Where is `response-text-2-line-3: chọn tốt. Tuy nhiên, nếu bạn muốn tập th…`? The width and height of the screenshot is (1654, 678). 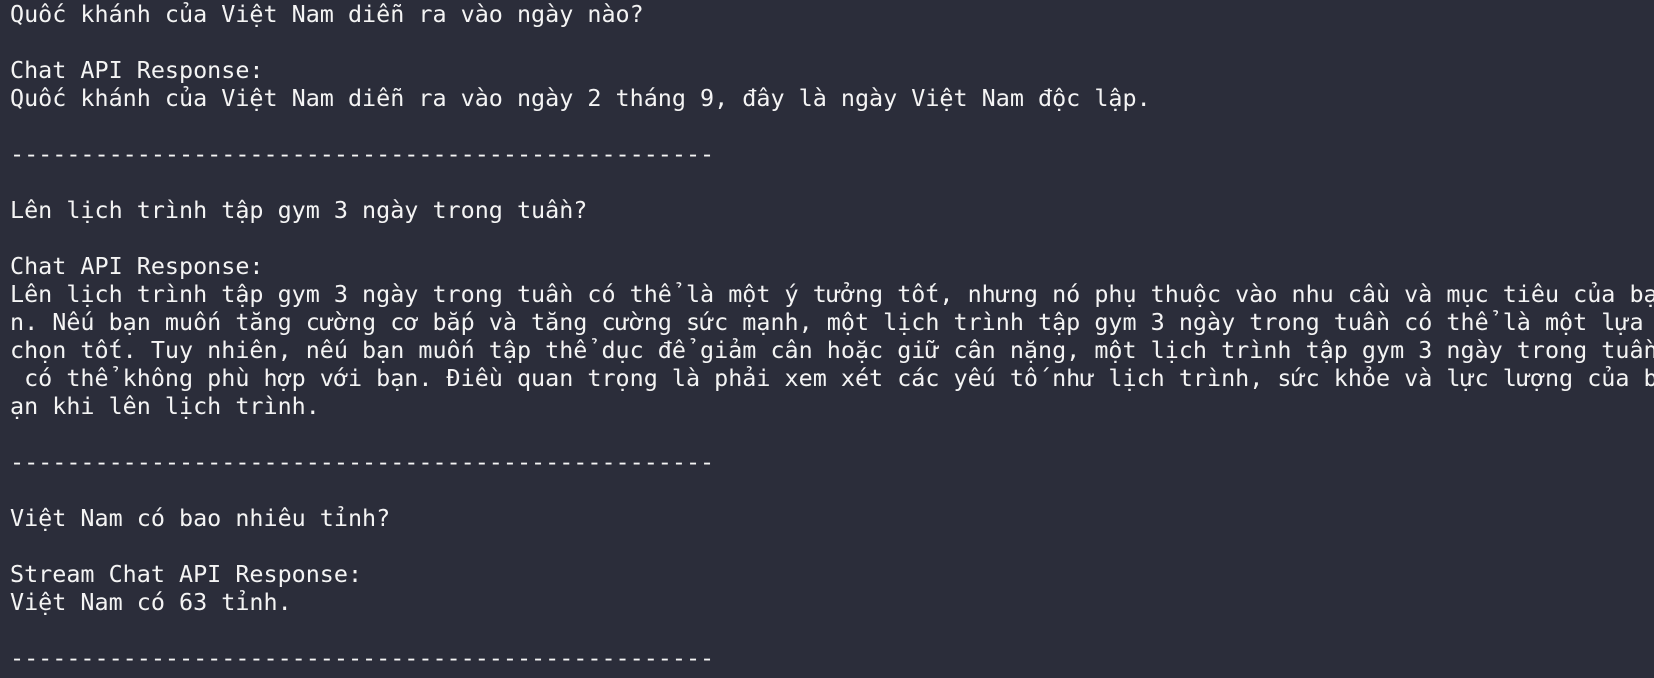 response-text-2-line-3: chọn tốt. Tuy nhiên, nếu bạn muốn tập th… is located at coordinates (832, 350).